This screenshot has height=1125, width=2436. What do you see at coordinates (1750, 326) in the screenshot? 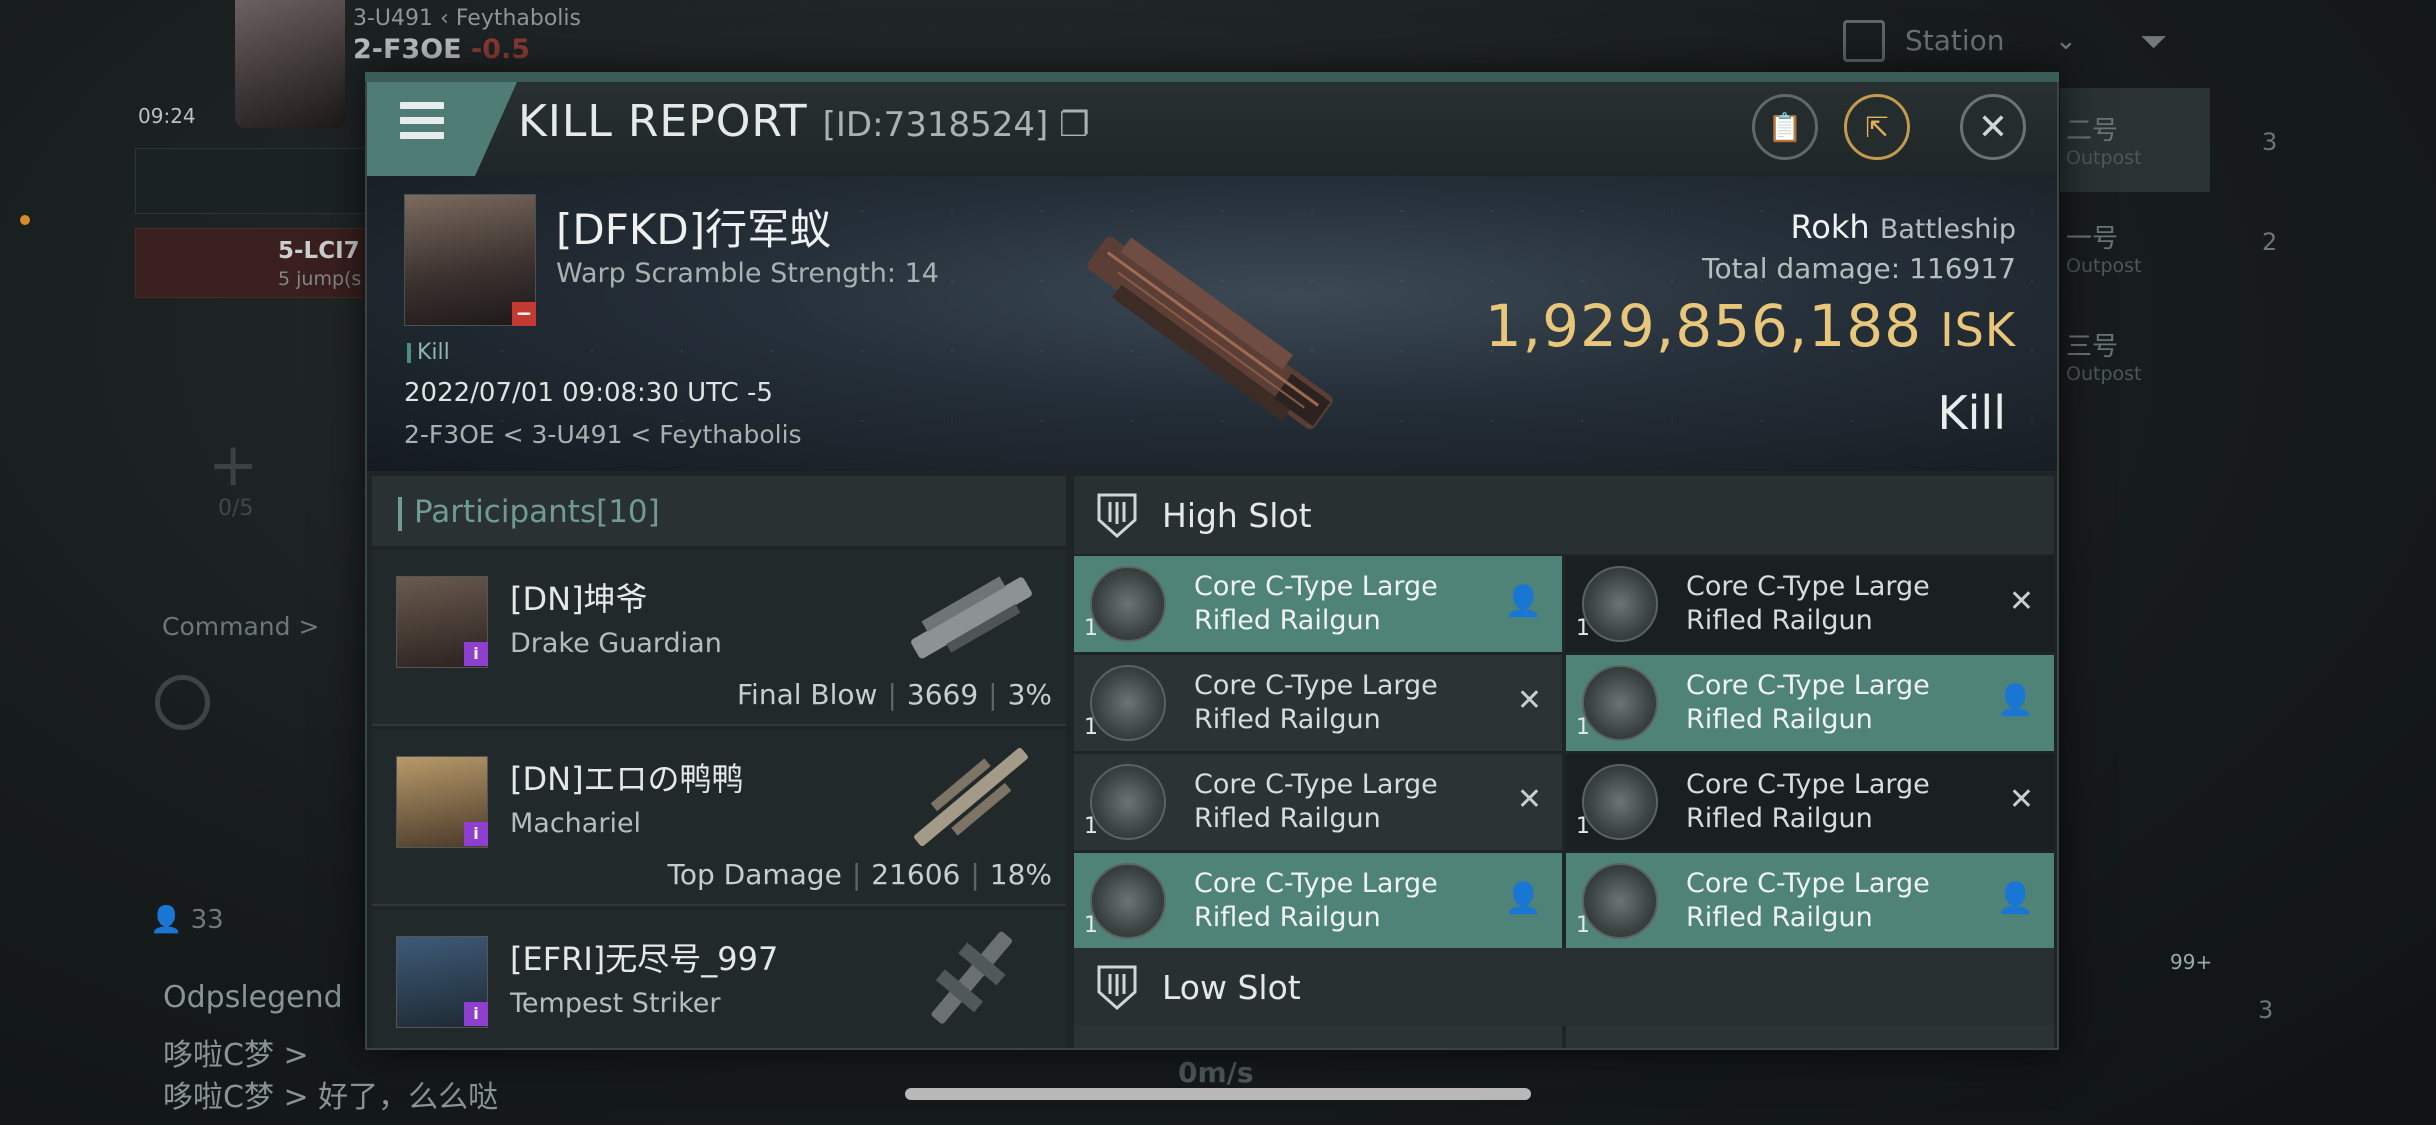
I see `isk-value: 1,929,856,188 ISK` at bounding box center [1750, 326].